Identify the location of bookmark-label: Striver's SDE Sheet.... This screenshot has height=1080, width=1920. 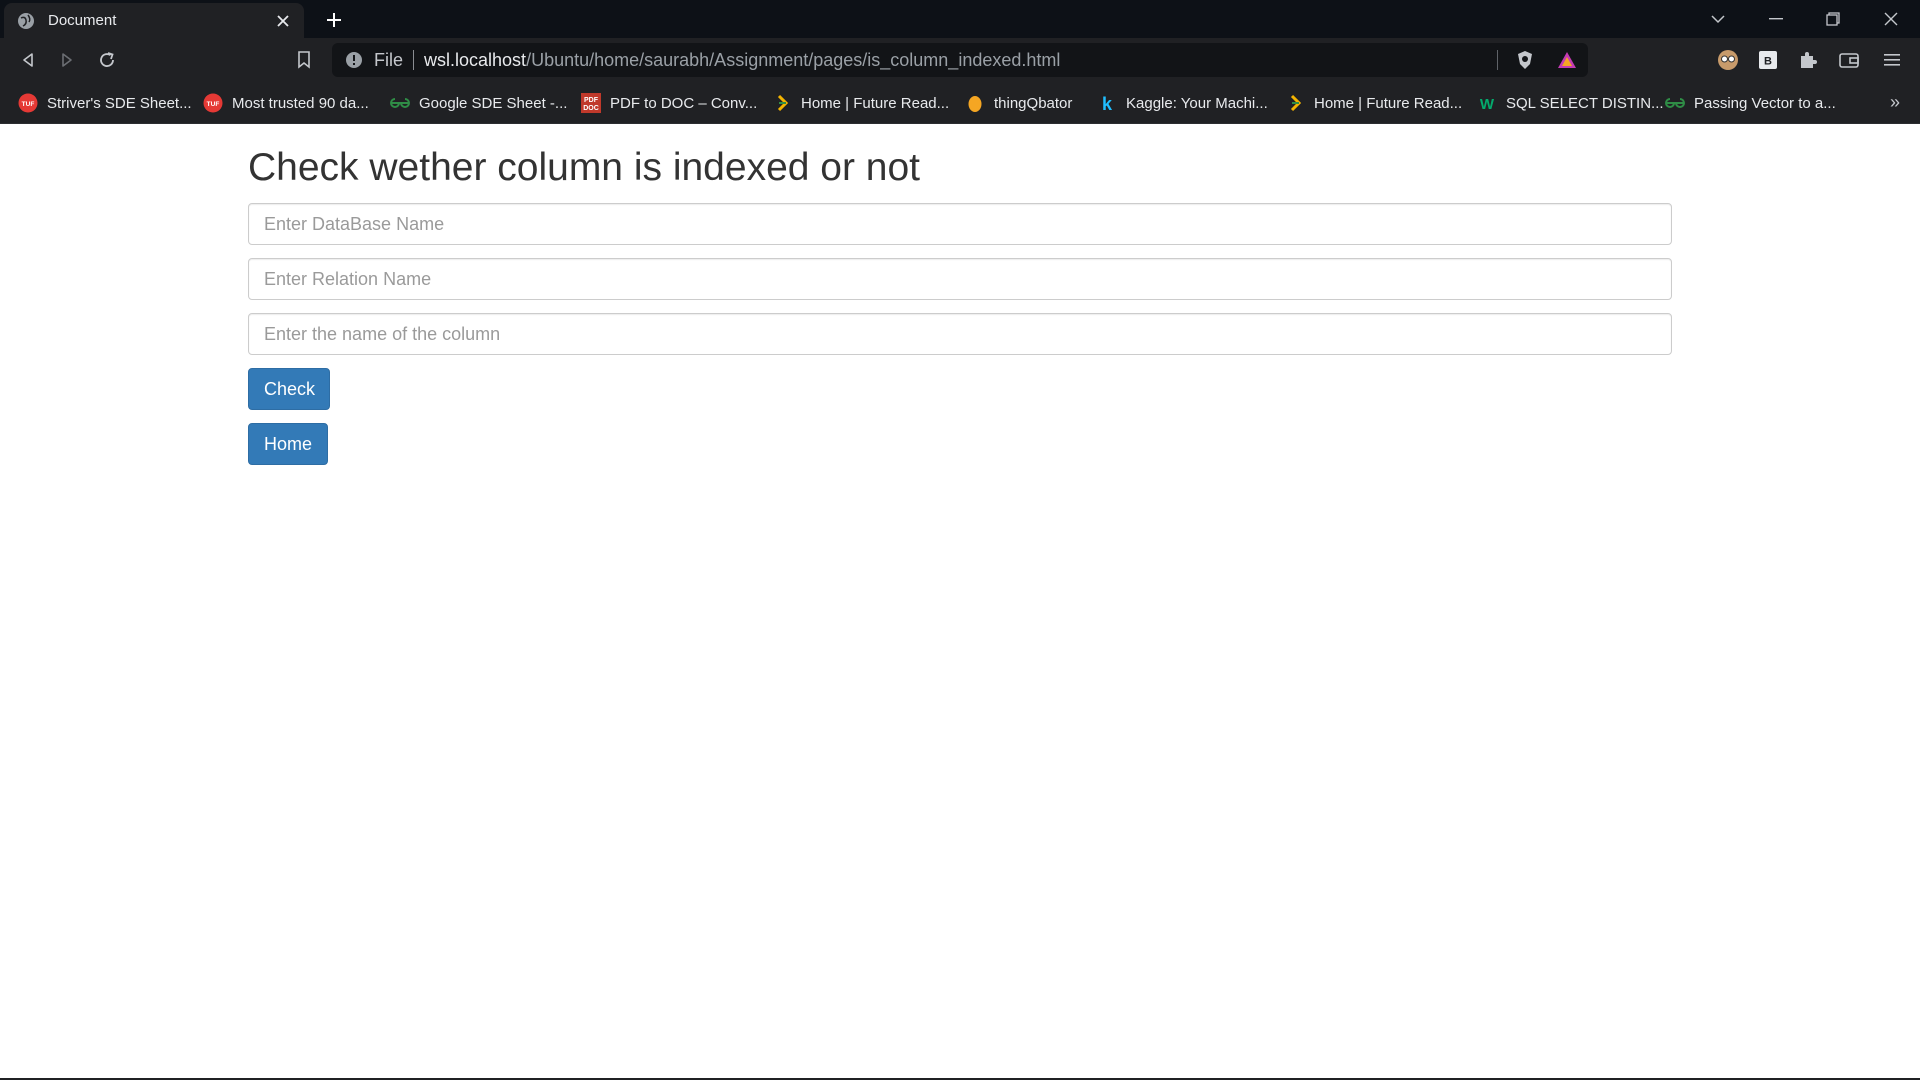
(119, 103).